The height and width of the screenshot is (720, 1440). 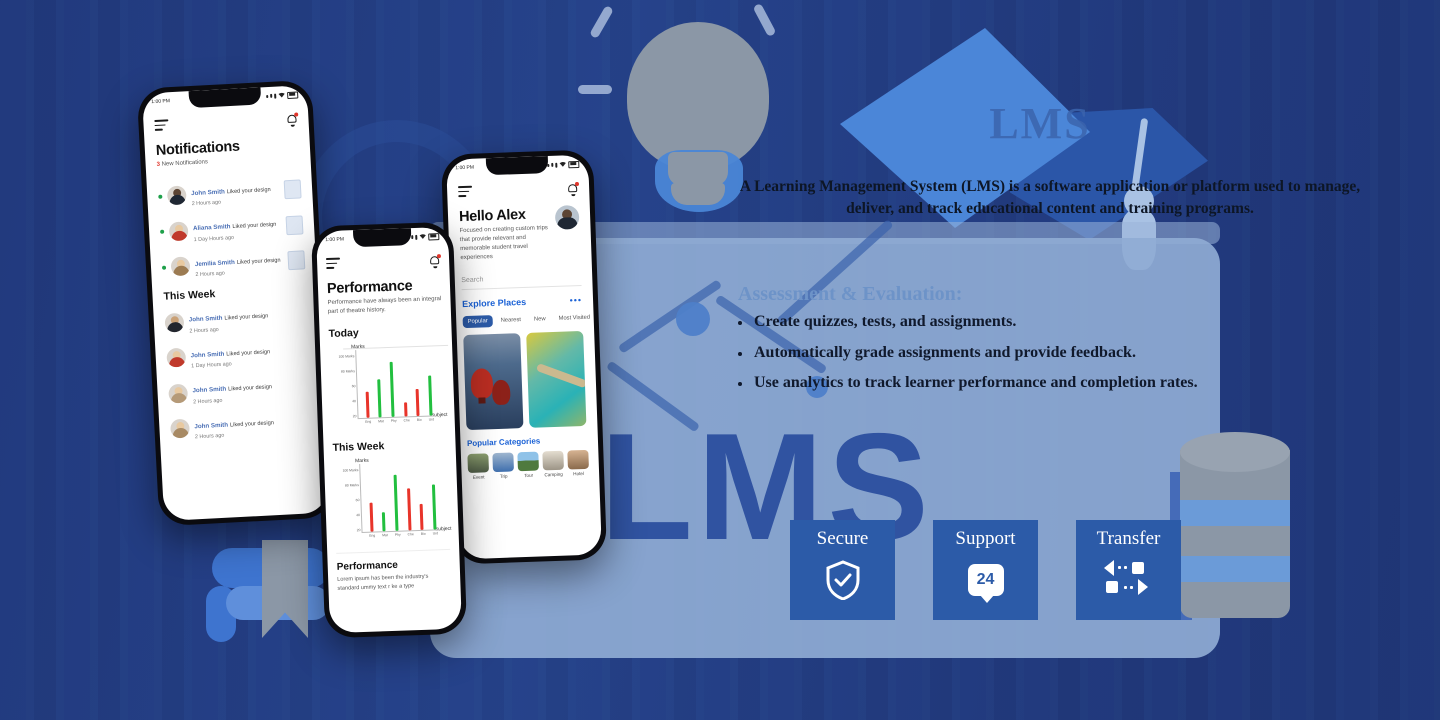 What do you see at coordinates (493, 381) in the screenshot?
I see `place-card-balloons` at bounding box center [493, 381].